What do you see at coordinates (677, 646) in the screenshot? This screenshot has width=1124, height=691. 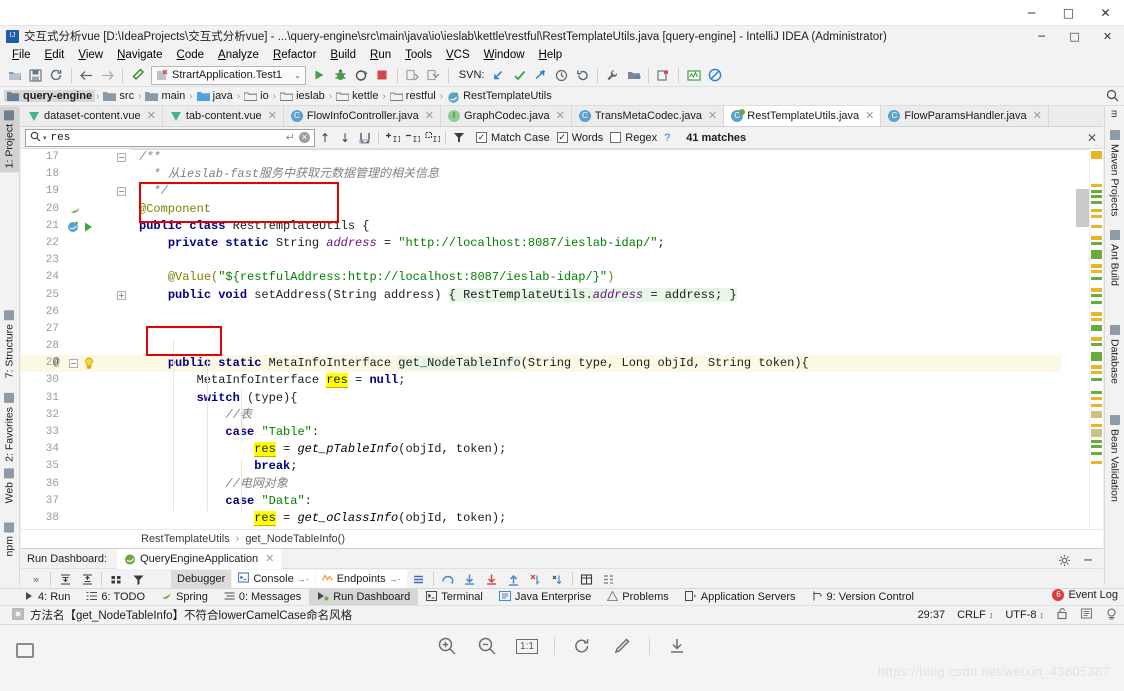 I see `download-icon` at bounding box center [677, 646].